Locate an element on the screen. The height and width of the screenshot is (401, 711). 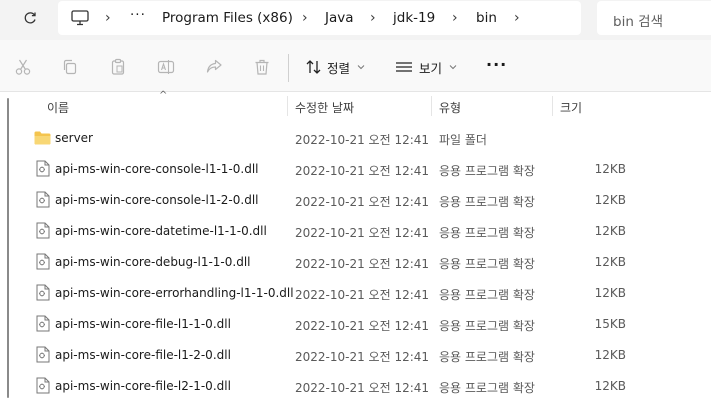
breadcrumb-item-jdk: jdk-19 is located at coordinates (414, 18).